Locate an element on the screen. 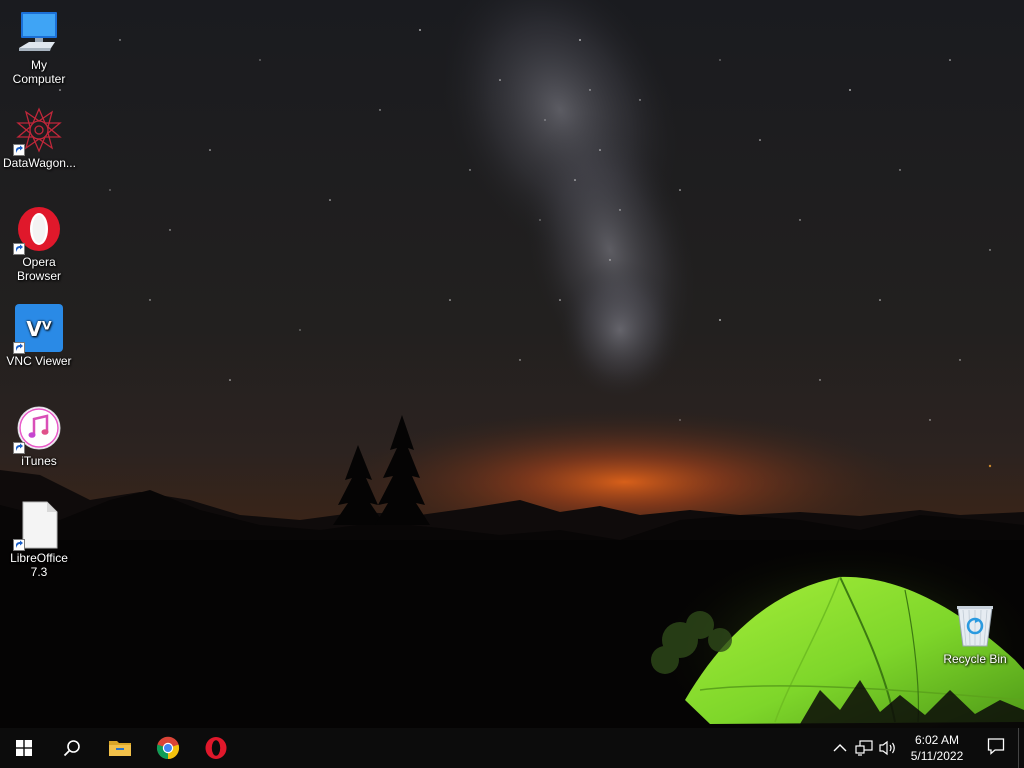 This screenshot has width=1024, height=768. desktop-icon-itunes: iTunes is located at coordinates (39, 436).